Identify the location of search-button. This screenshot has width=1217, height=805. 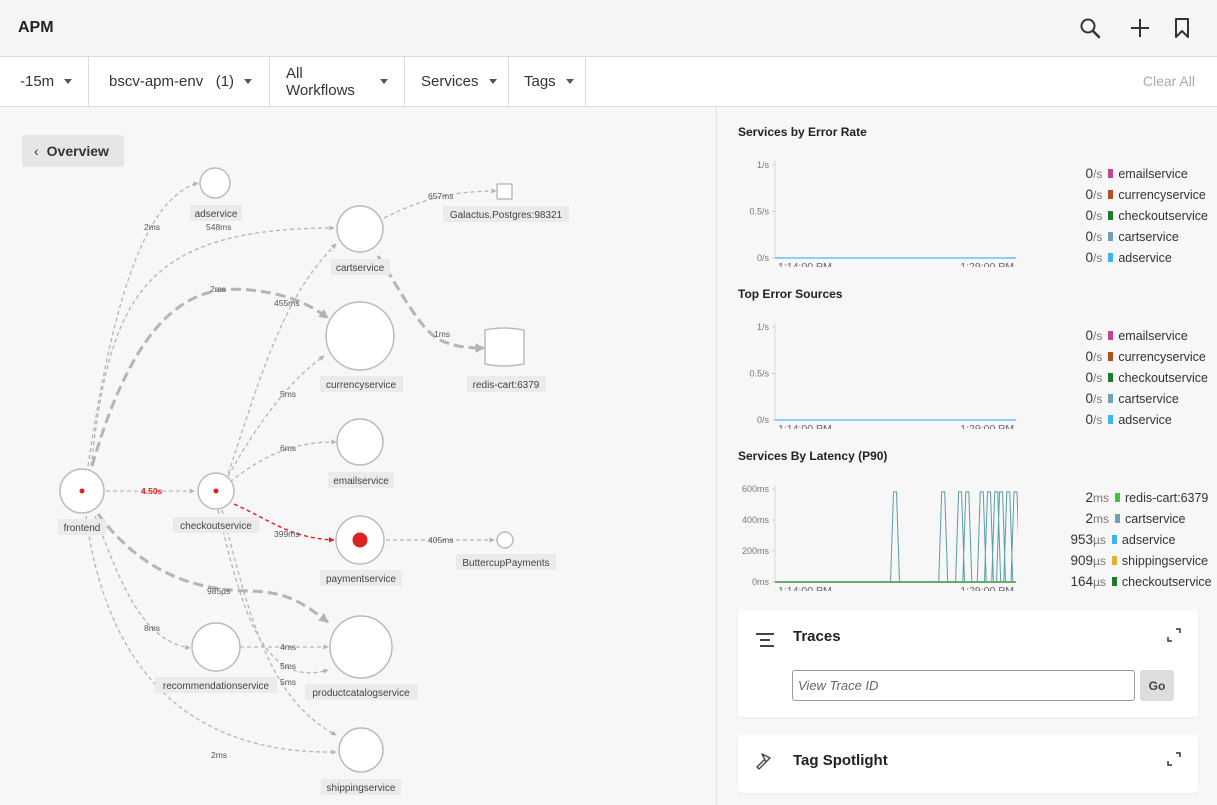
(1090, 28).